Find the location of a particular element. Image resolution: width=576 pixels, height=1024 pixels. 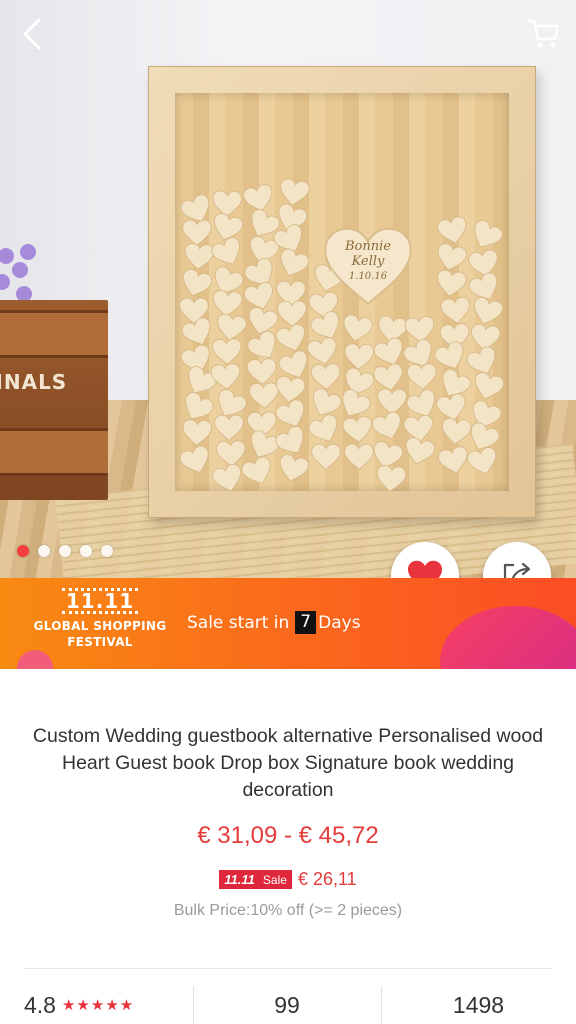

festival-logo-line1: GLOBAL SHOPPING is located at coordinates (100, 626).